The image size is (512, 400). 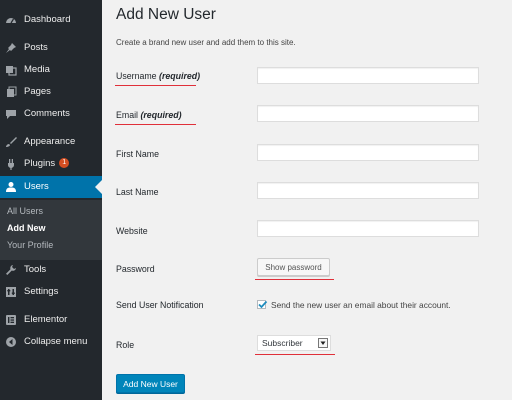 What do you see at coordinates (46, 319) in the screenshot?
I see `sidebar-item-label: Elementor` at bounding box center [46, 319].